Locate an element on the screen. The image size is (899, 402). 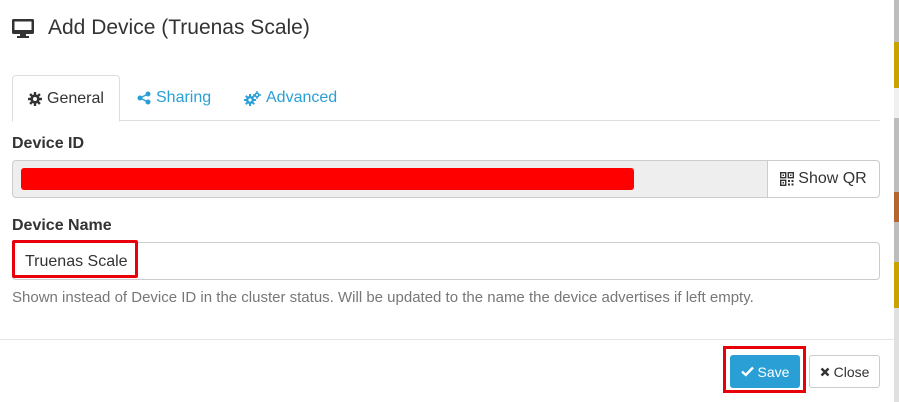
tab-general: General is located at coordinates (66, 98).